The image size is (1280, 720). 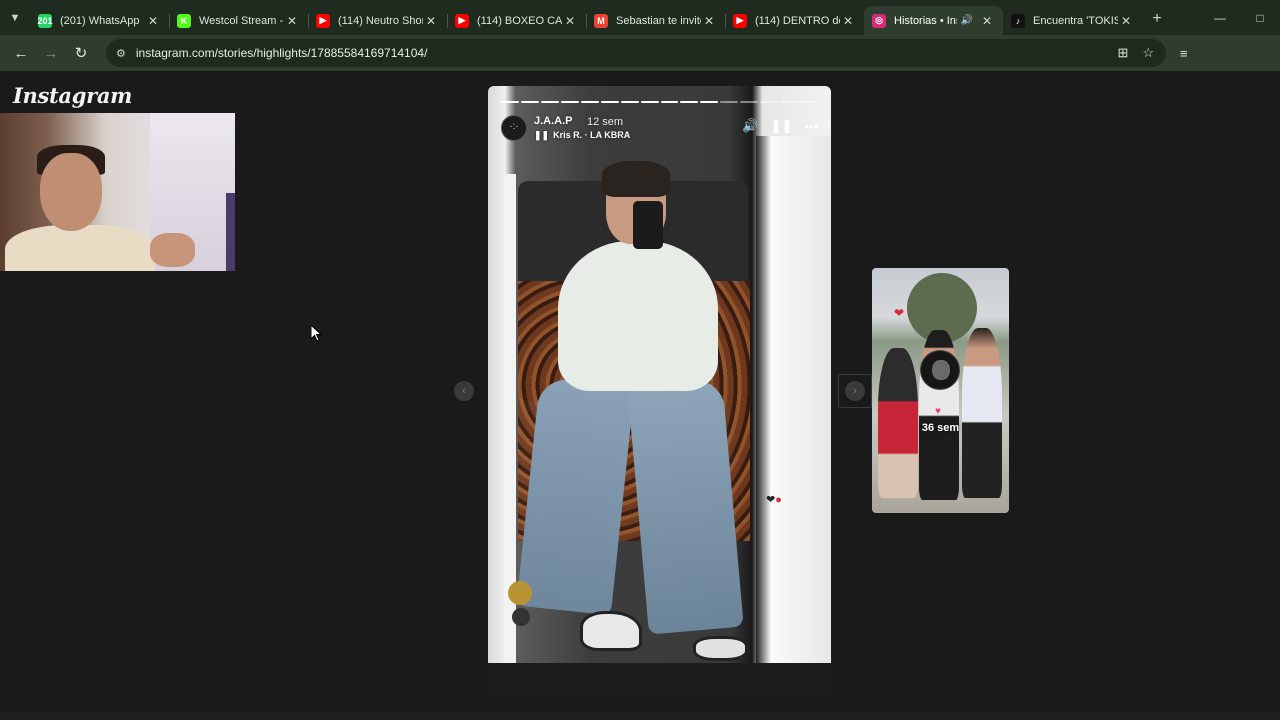 What do you see at coordinates (940, 428) in the screenshot?
I see `next-story-time: 36 sem` at bounding box center [940, 428].